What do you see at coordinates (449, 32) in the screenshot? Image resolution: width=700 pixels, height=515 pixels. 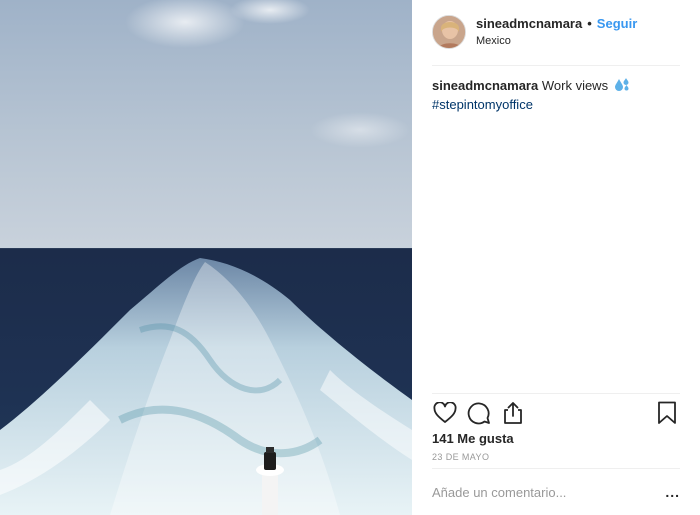 I see `avatar` at bounding box center [449, 32].